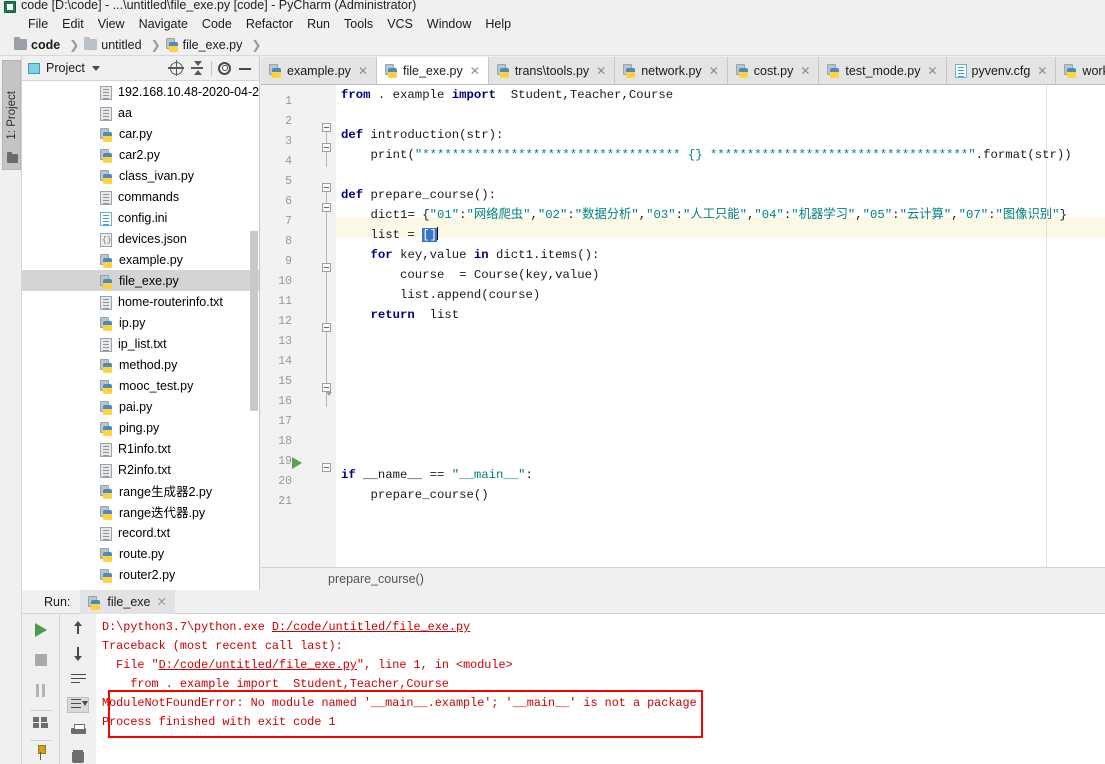  Describe the element at coordinates (197, 68) in the screenshot. I see `collapse-all-icon` at that location.